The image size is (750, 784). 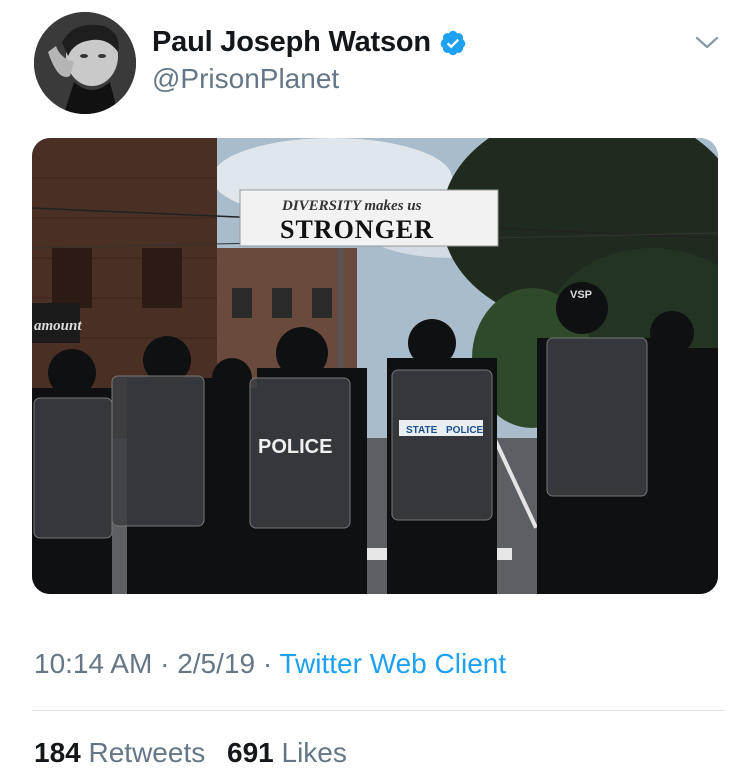 What do you see at coordinates (245, 79) in the screenshot?
I see `author-handle: @PrisonPlanet` at bounding box center [245, 79].